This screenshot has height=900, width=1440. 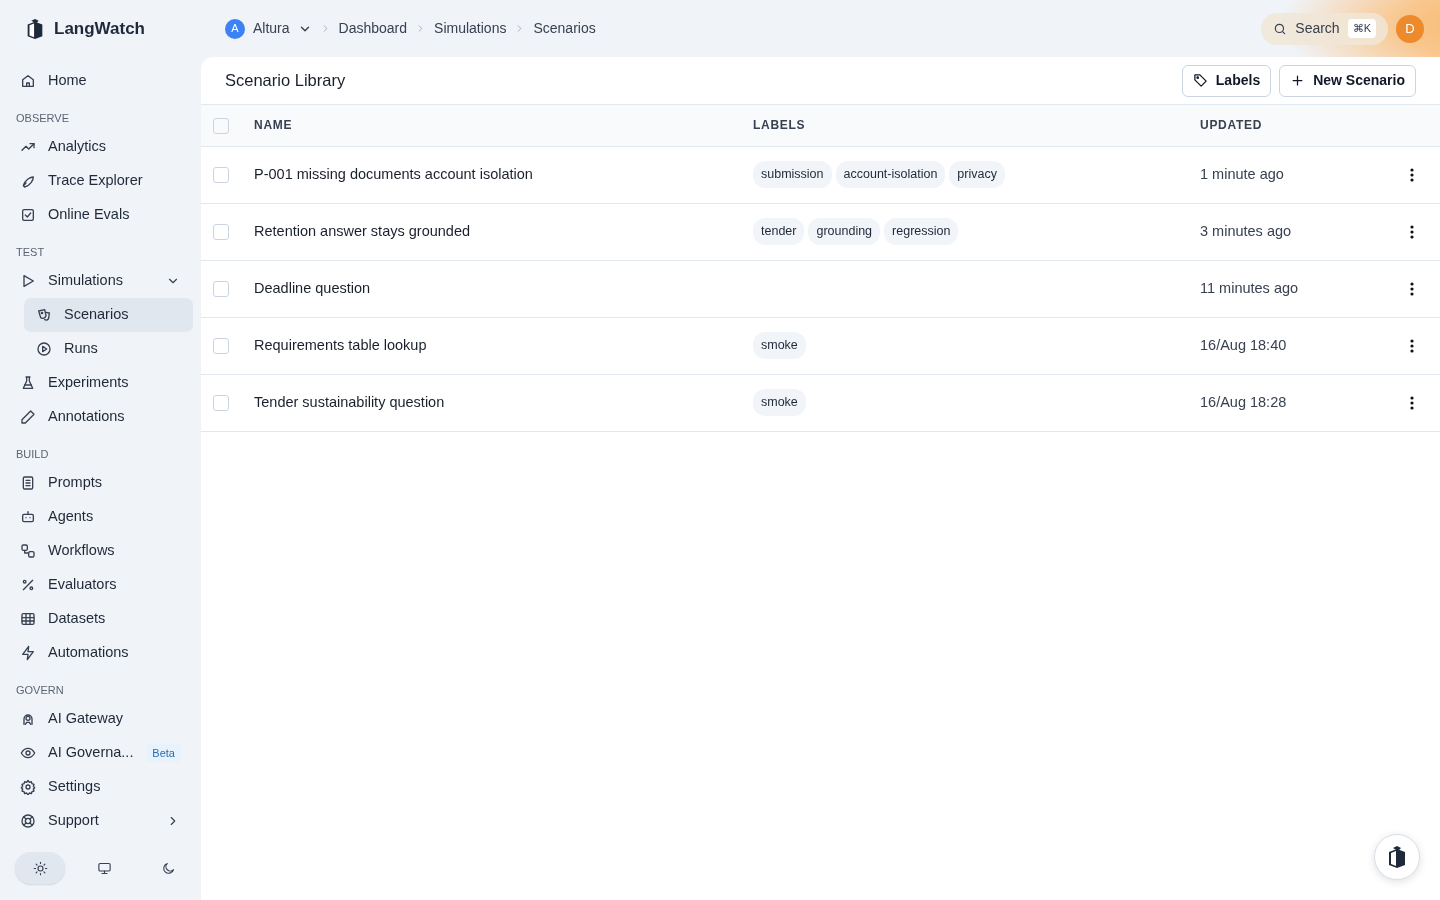 What do you see at coordinates (564, 28) in the screenshot?
I see `breadcrumb-link: Scenarios` at bounding box center [564, 28].